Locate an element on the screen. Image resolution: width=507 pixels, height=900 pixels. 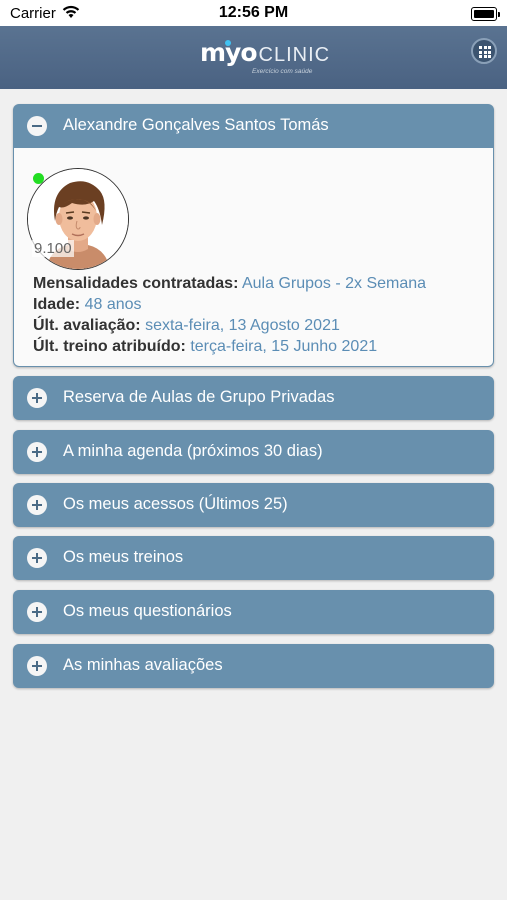
app-logo: myo CLINIC Exercício com saúde is located at coordinates (265, 56).